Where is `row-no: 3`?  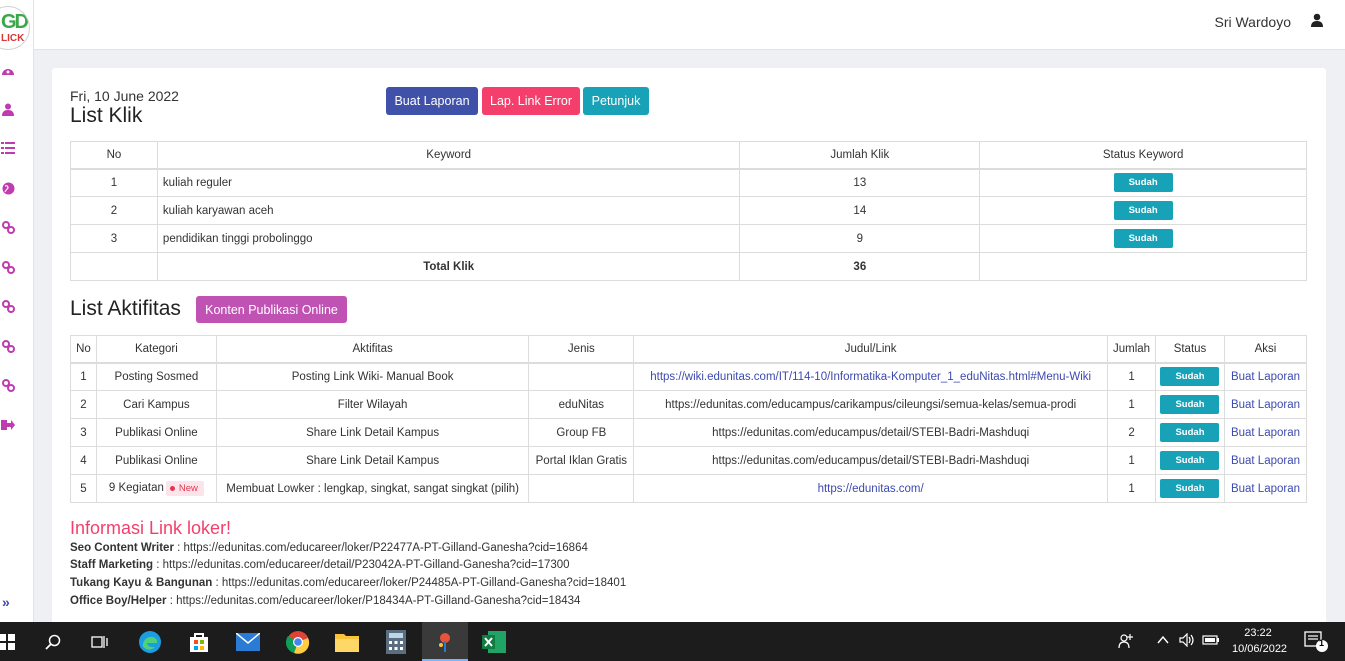 row-no: 3 is located at coordinates (114, 238).